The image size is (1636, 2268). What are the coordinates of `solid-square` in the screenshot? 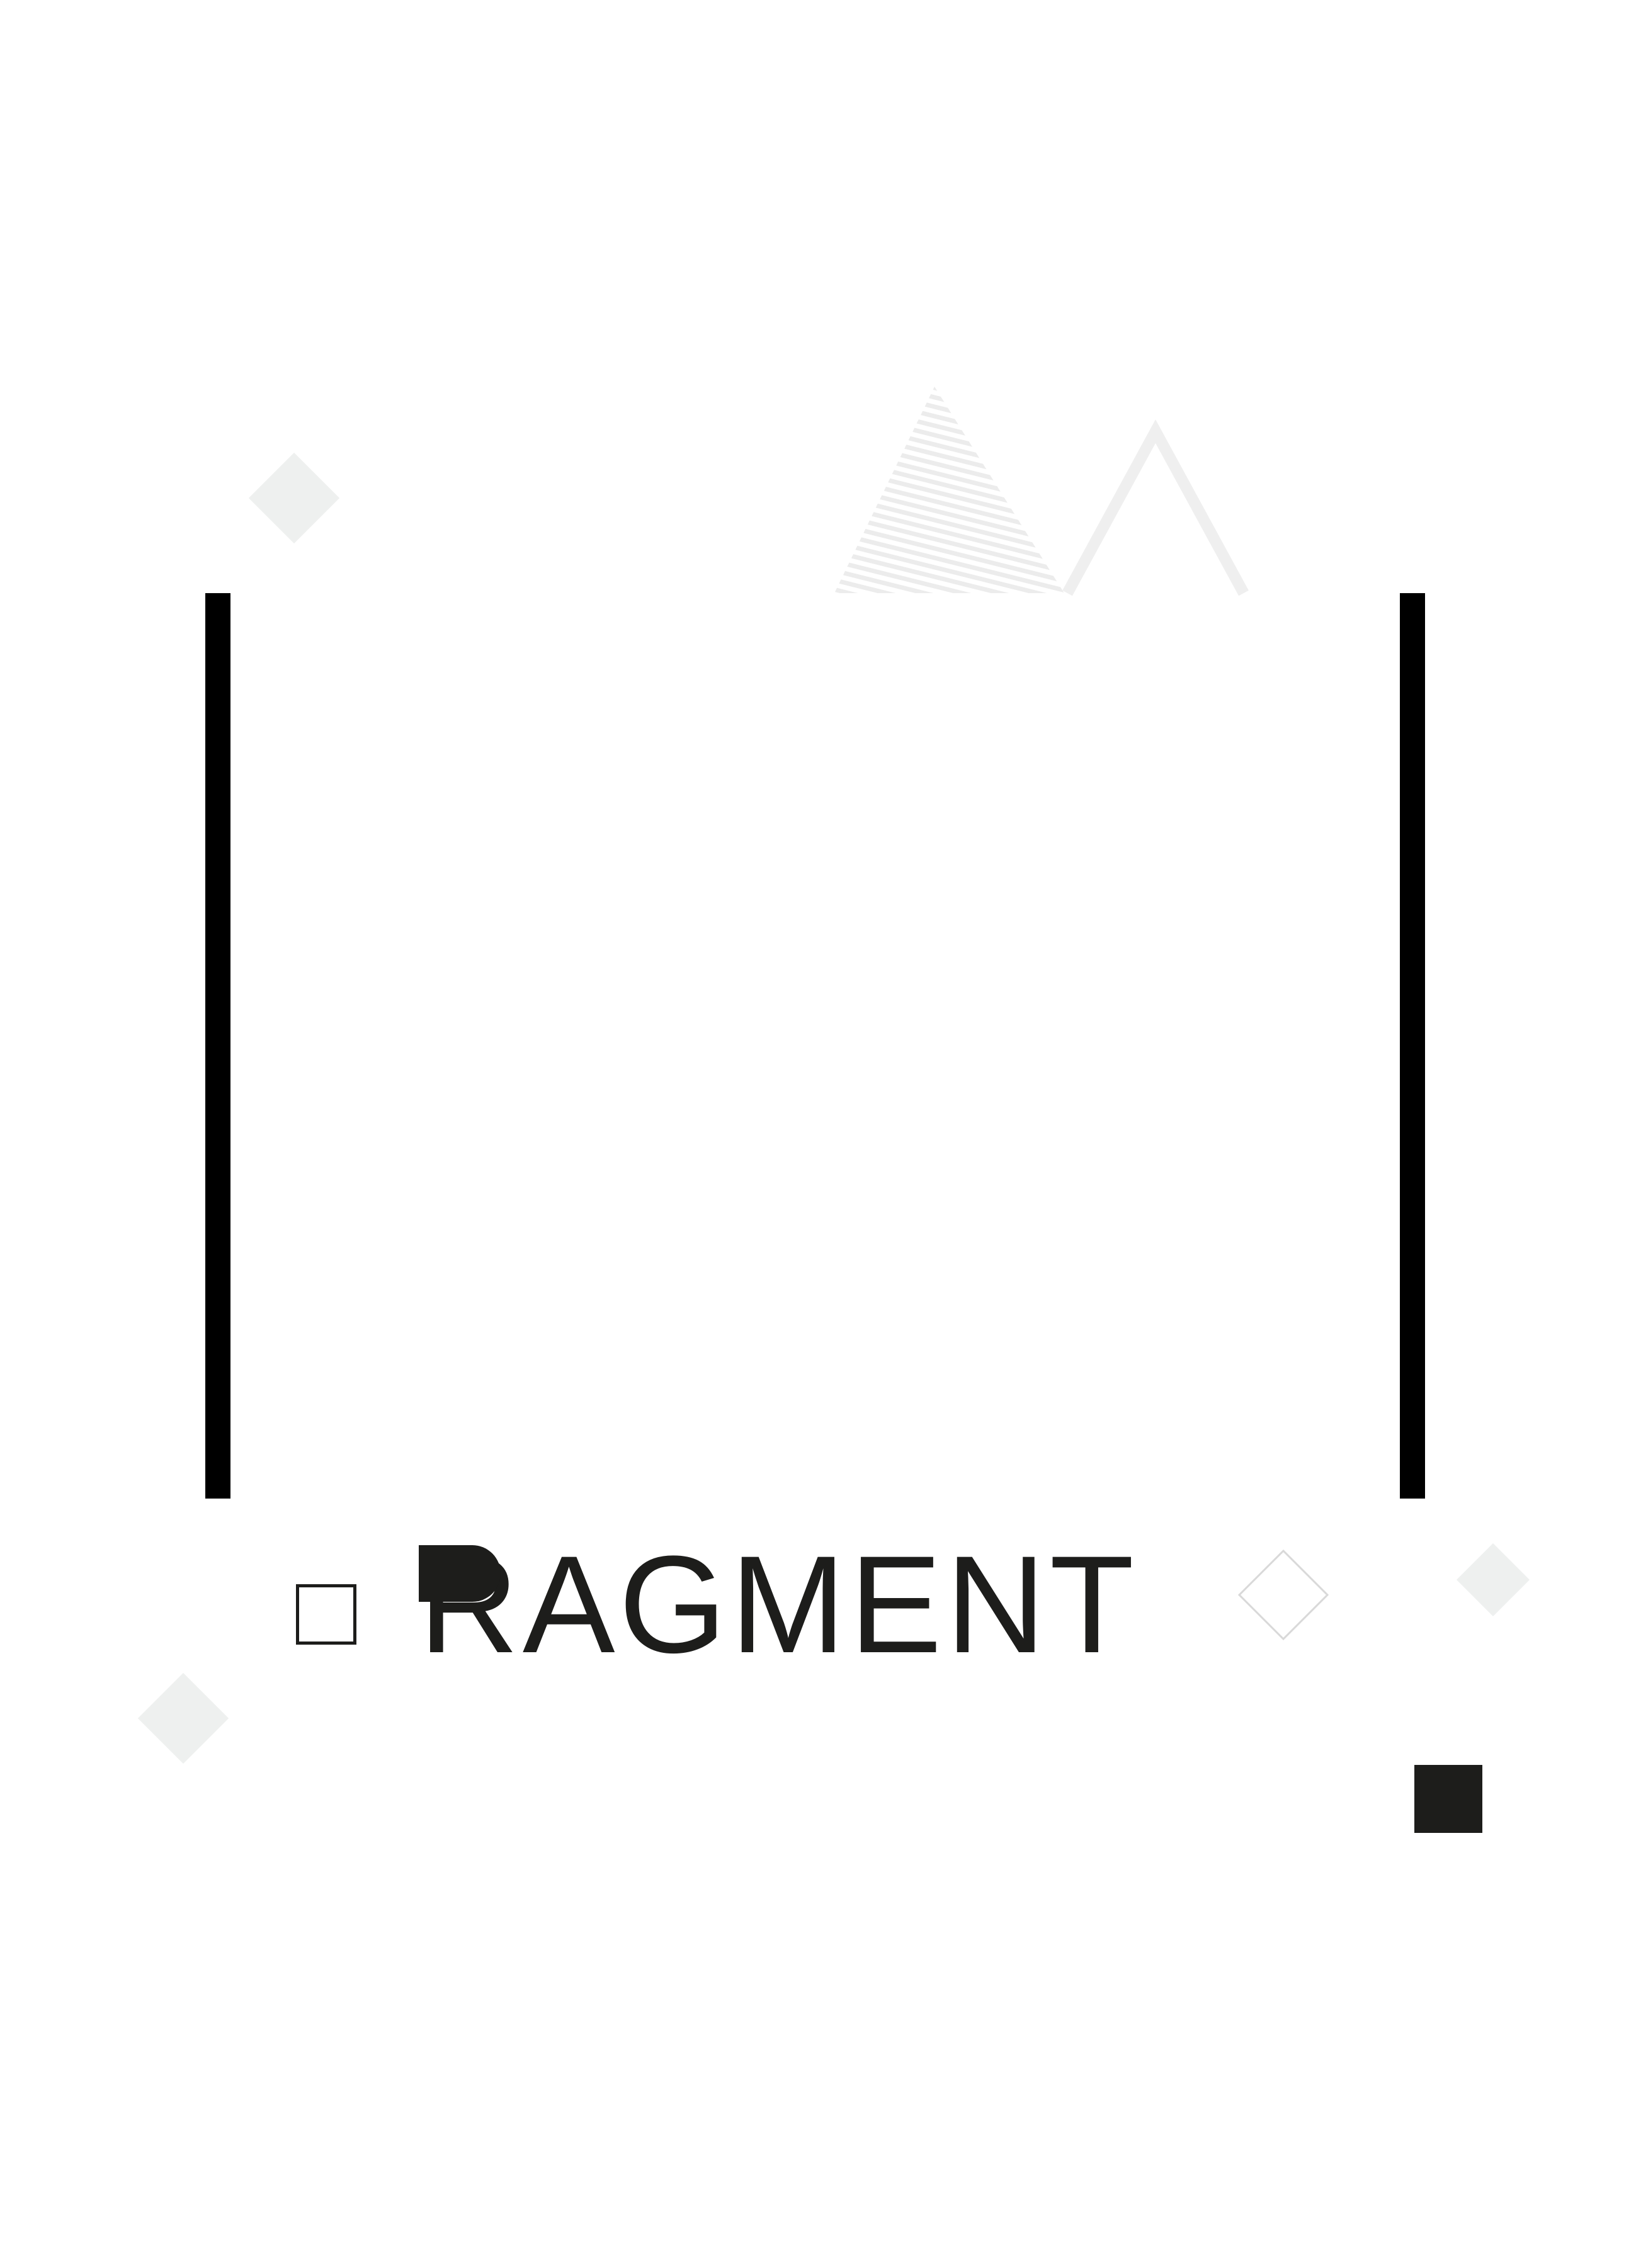 It's located at (1448, 1799).